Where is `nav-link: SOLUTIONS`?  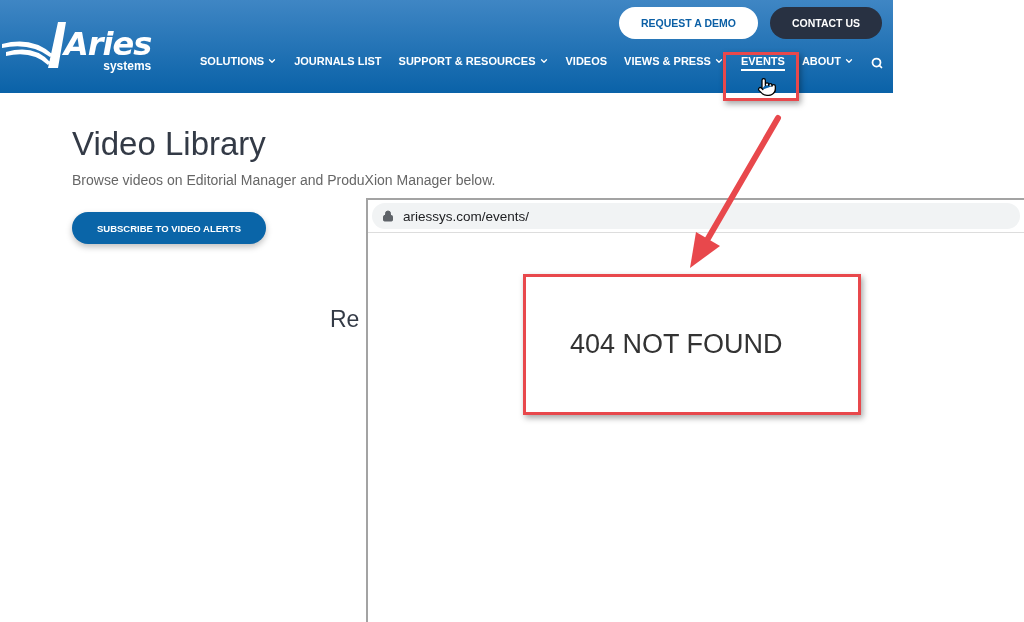
nav-link: SOLUTIONS is located at coordinates (239, 63).